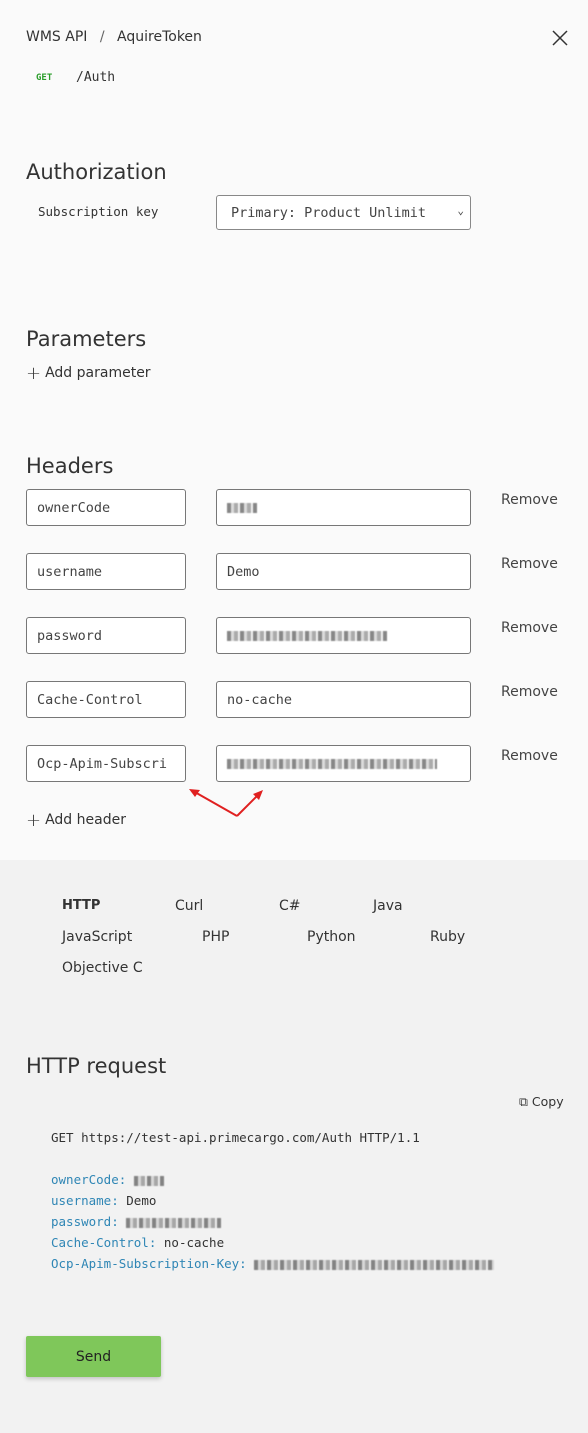 The image size is (588, 1433). I want to click on copy-label: Copy, so click(547, 1101).